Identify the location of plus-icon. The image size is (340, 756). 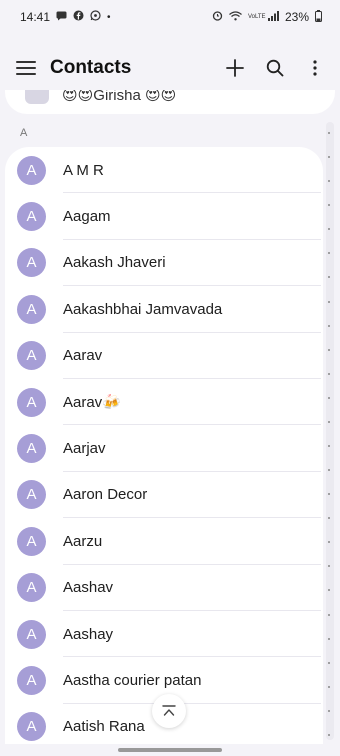
(235, 68).